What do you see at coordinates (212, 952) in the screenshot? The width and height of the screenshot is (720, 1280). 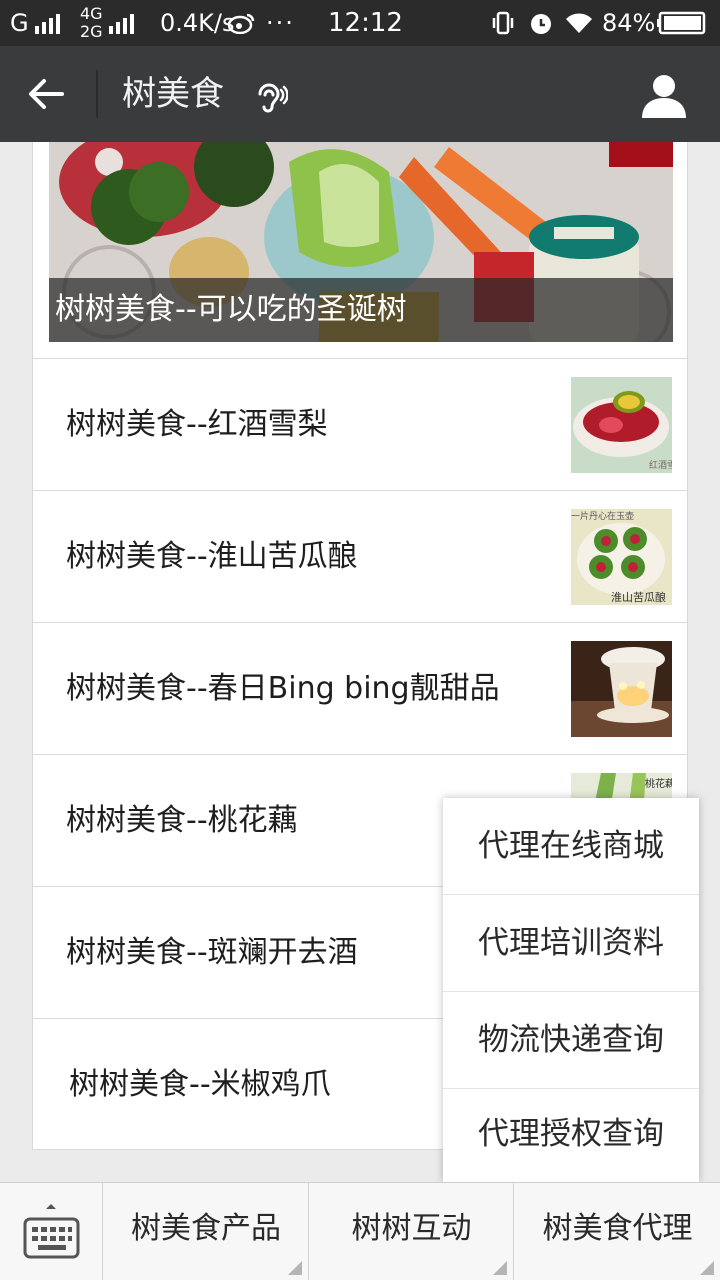 I see `article-title: 树树美食--斑斓开去酒` at bounding box center [212, 952].